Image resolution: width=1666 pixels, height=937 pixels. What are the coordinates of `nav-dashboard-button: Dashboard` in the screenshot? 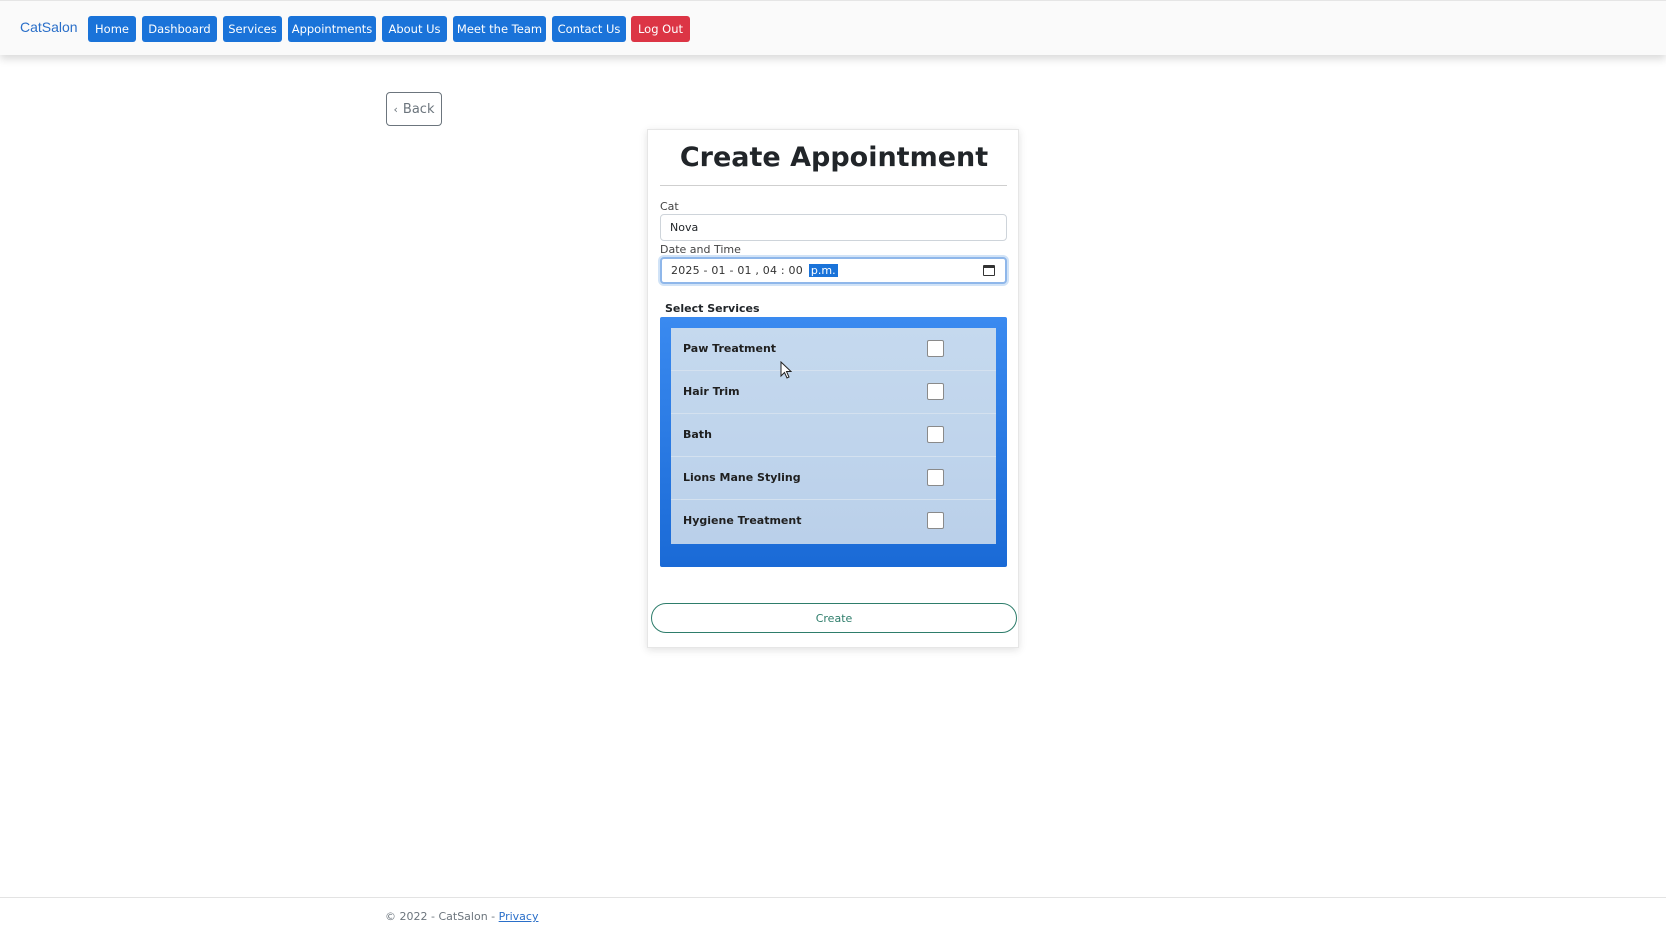 It's located at (179, 29).